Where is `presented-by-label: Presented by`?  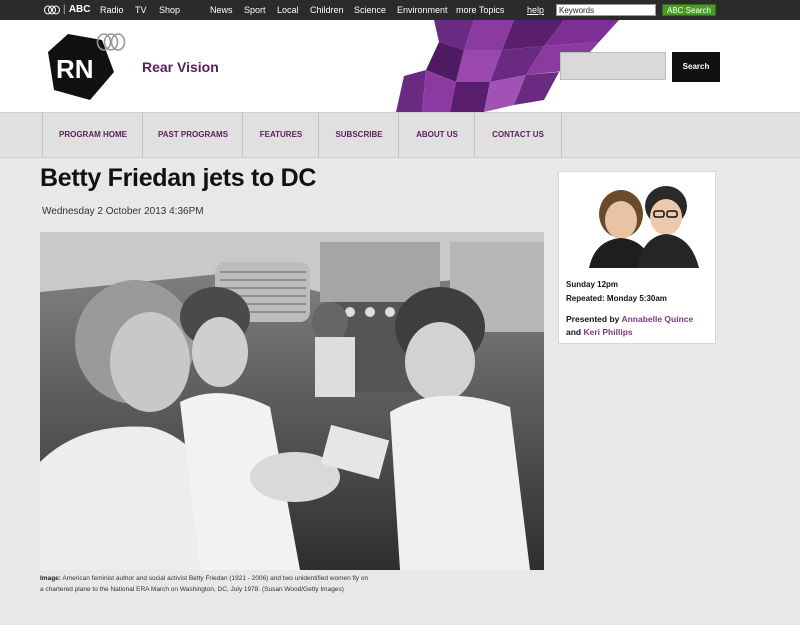
presented-by-label: Presented by is located at coordinates (594, 319).